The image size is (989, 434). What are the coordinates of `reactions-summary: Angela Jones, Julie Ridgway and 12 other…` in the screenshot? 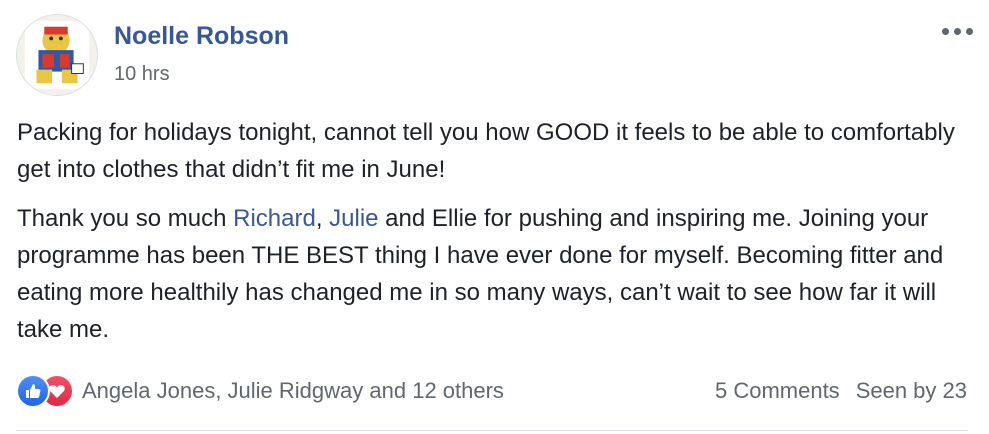 It's located at (260, 391).